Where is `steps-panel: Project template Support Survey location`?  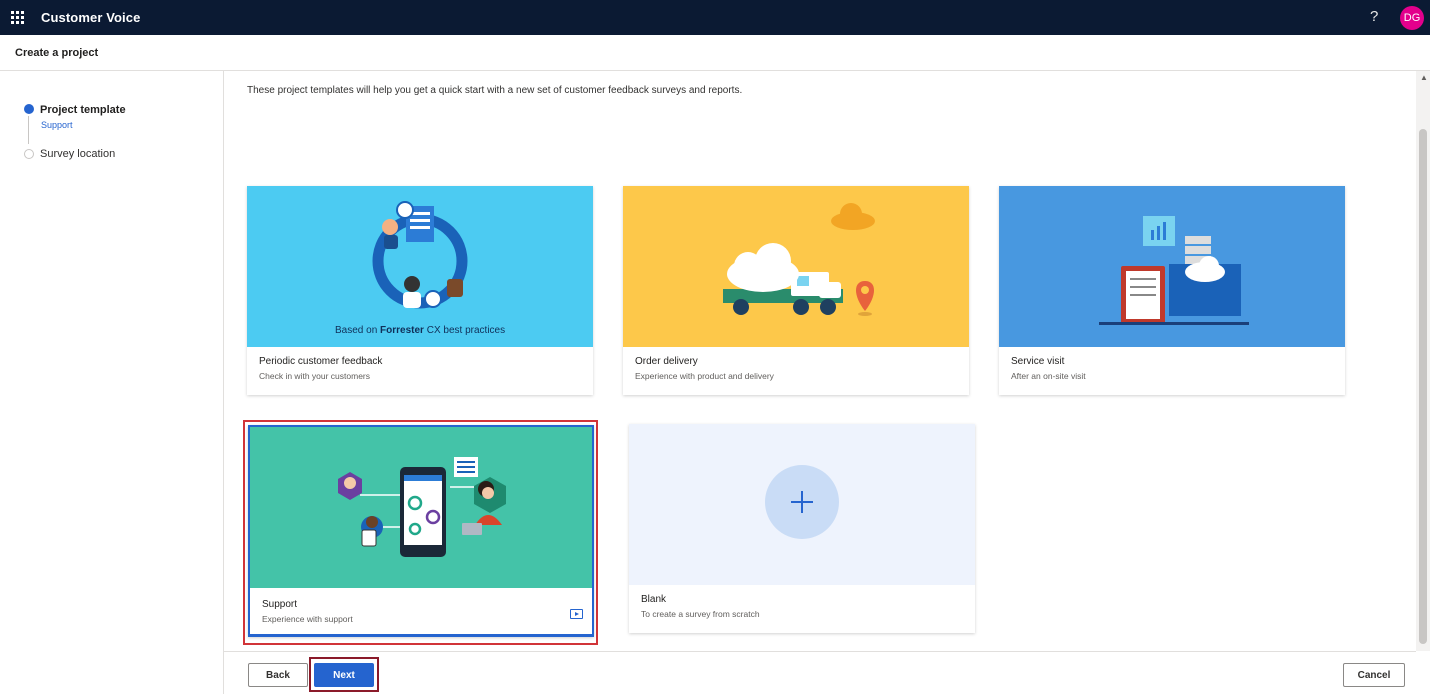
steps-panel: Project template Support Survey location is located at coordinates (112, 382).